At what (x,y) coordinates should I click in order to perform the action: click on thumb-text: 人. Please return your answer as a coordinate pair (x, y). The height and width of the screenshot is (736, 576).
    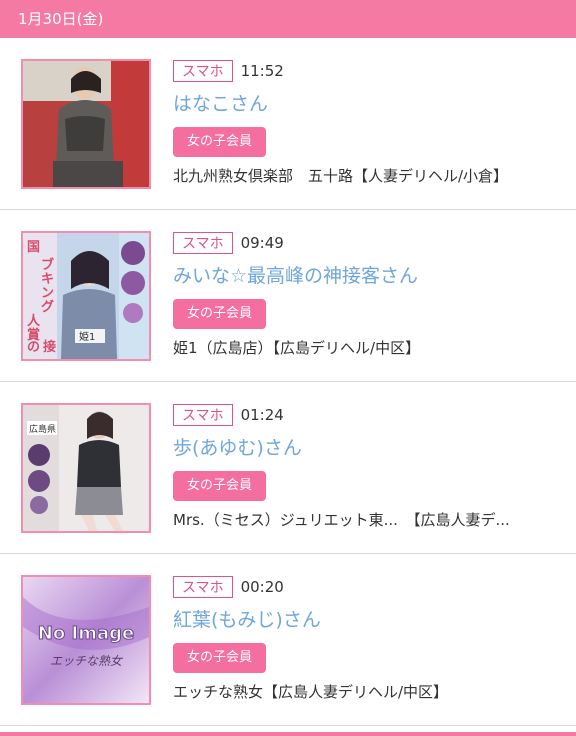
    Looking at the image, I should click on (34, 321).